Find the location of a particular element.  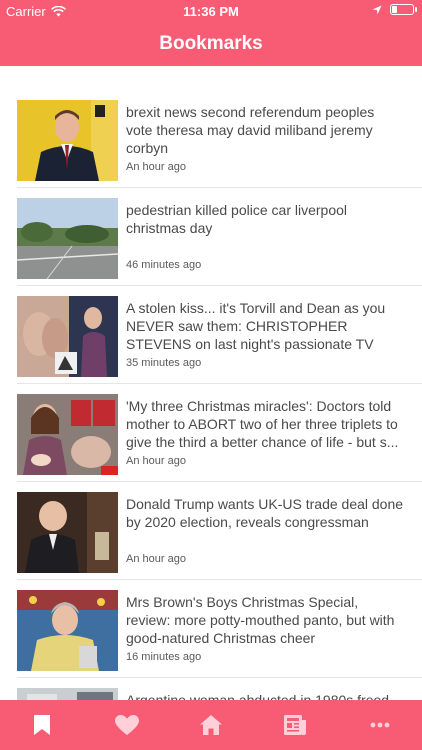

article-headline: Argentine woman abducted in 1980s freed is located at coordinates (258, 696).